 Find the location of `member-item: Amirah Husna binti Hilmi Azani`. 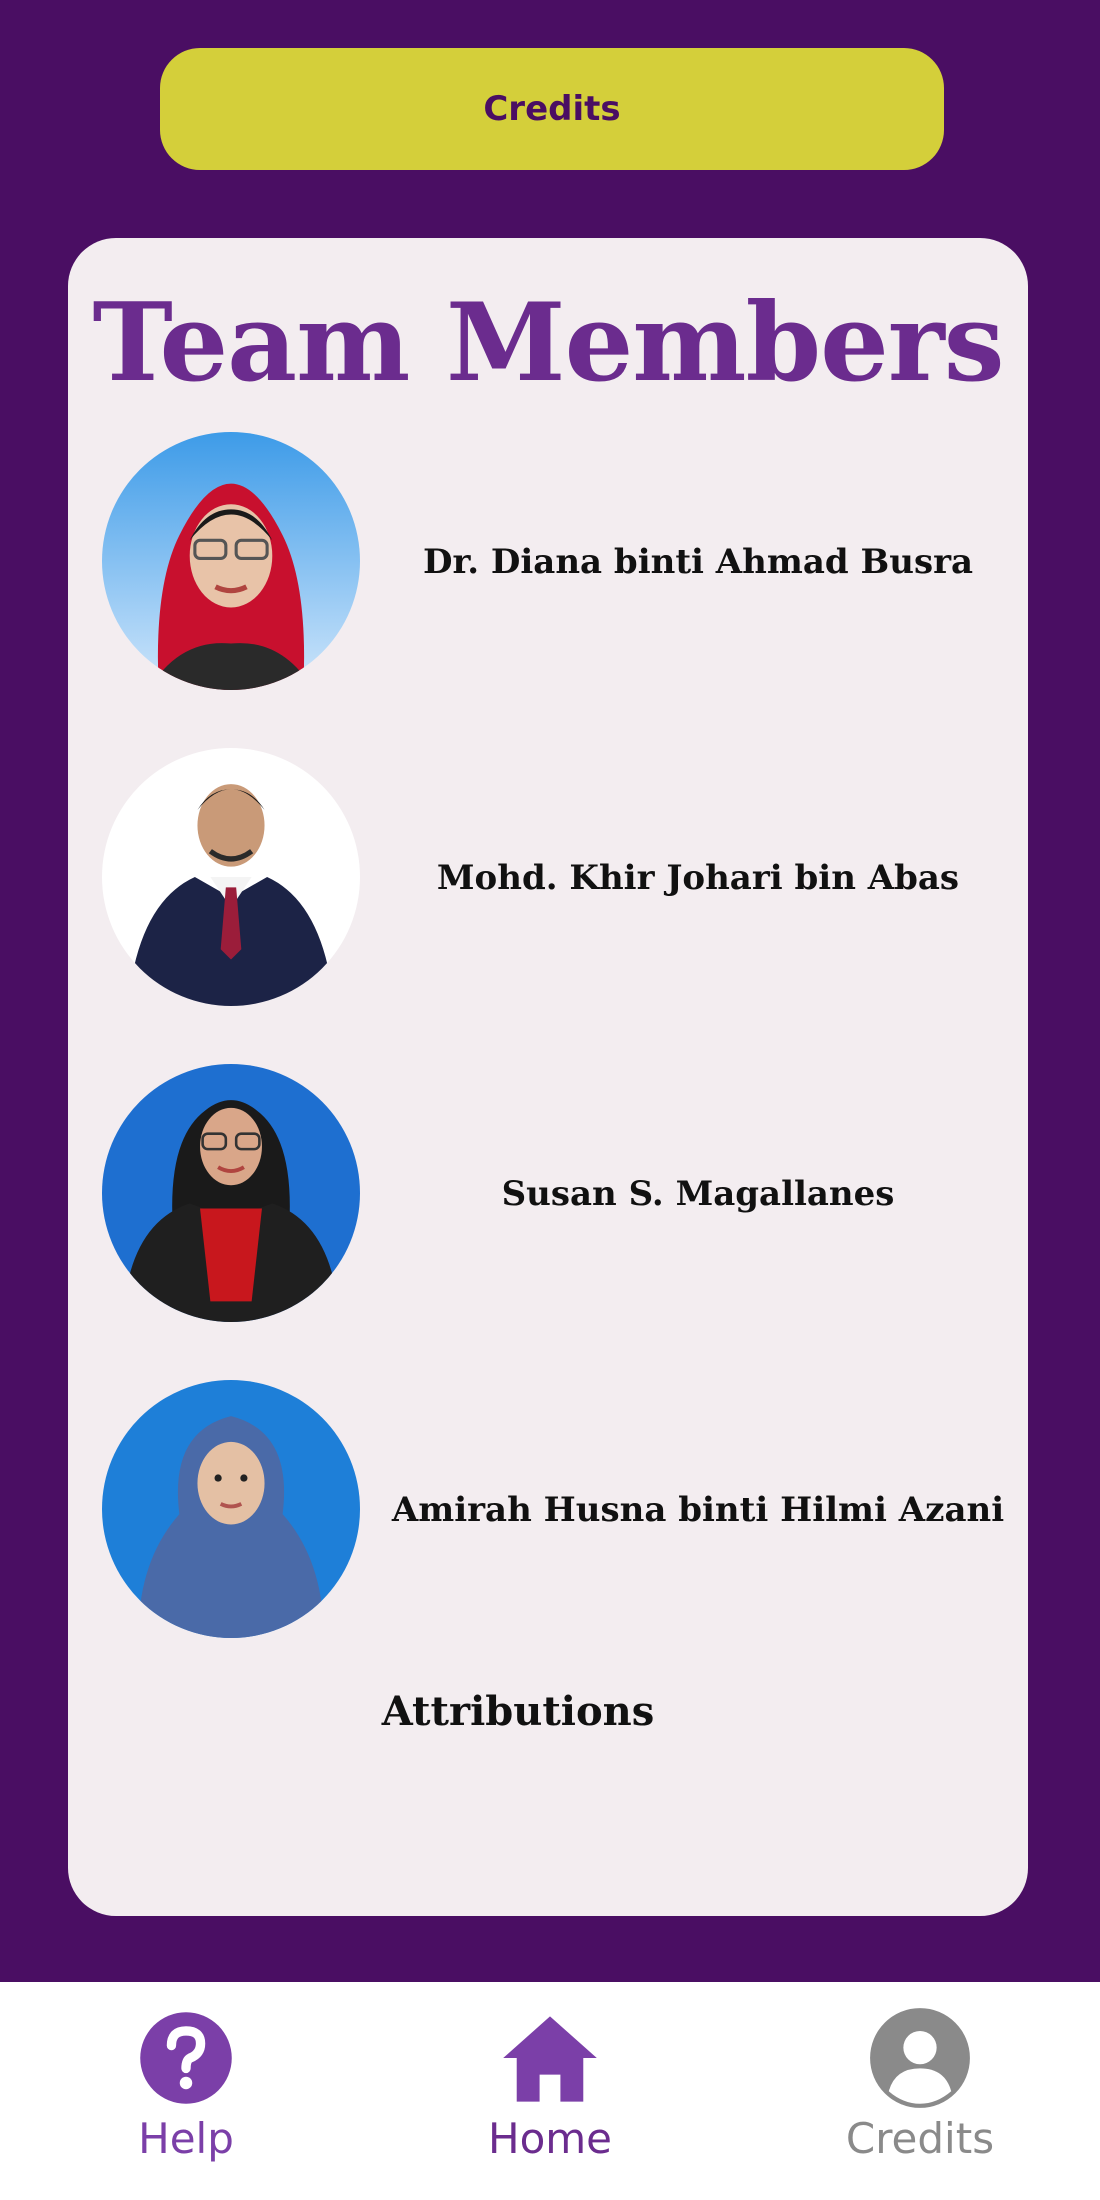

member-item: Amirah Husna binti Hilmi Azani is located at coordinates (548, 1510).